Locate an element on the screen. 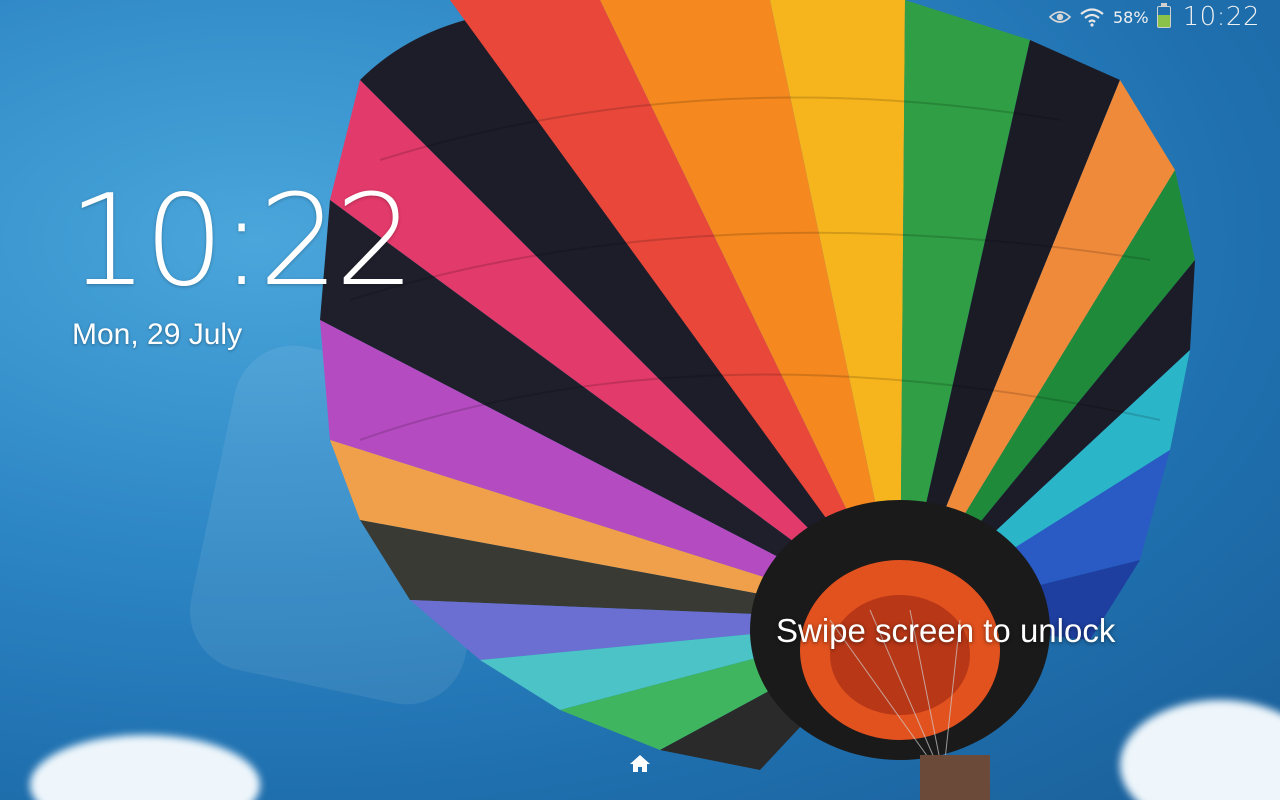 Image resolution: width=1280 pixels, height=800 pixels. status-bar: 58% 10:22 is located at coordinates (1164, 17).